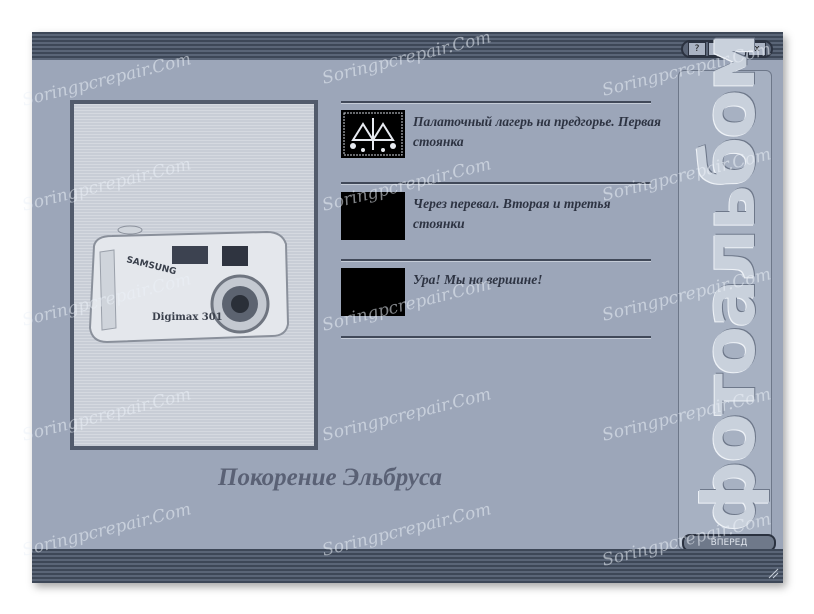  What do you see at coordinates (501, 294) in the screenshot?
I see `list-item: Ура! Мы на вершине!` at bounding box center [501, 294].